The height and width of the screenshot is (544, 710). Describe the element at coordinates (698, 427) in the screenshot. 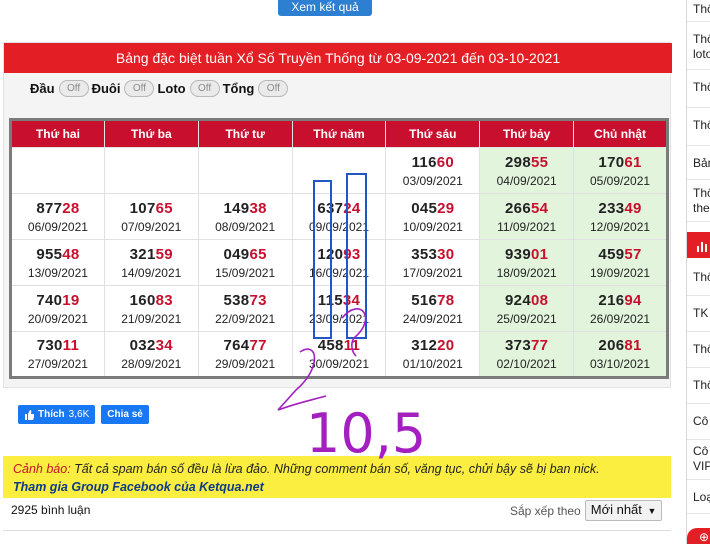

I see `sidebar-item: Cô` at that location.